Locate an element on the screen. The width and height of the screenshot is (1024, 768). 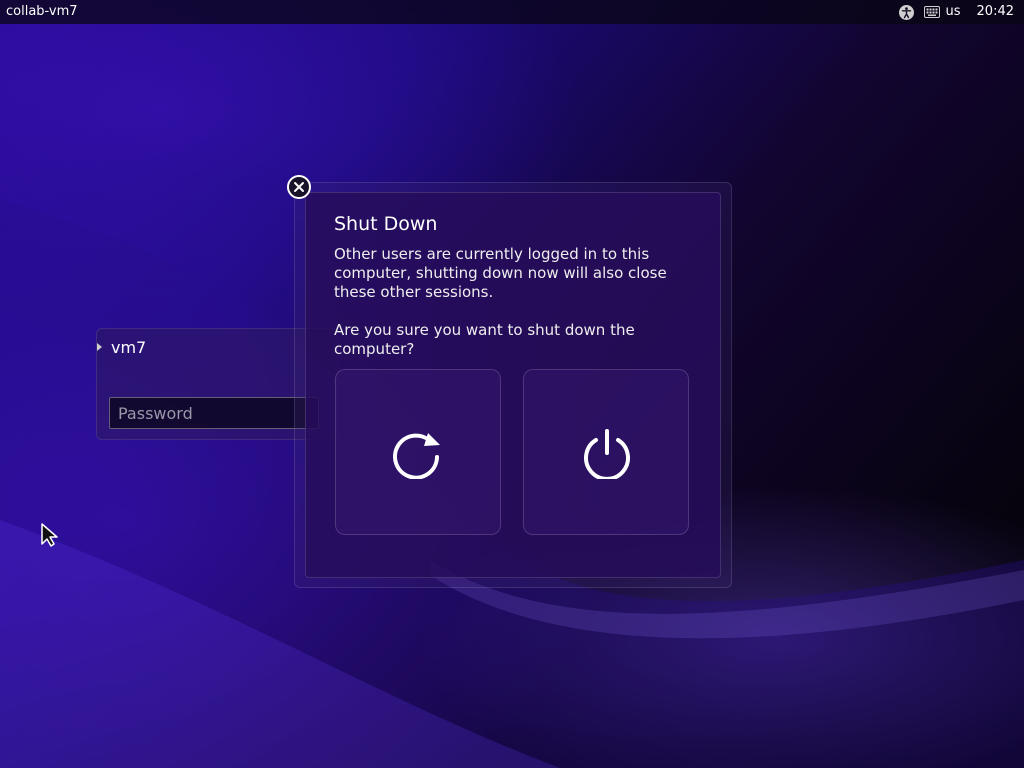
restart-icon is located at coordinates (416, 456).